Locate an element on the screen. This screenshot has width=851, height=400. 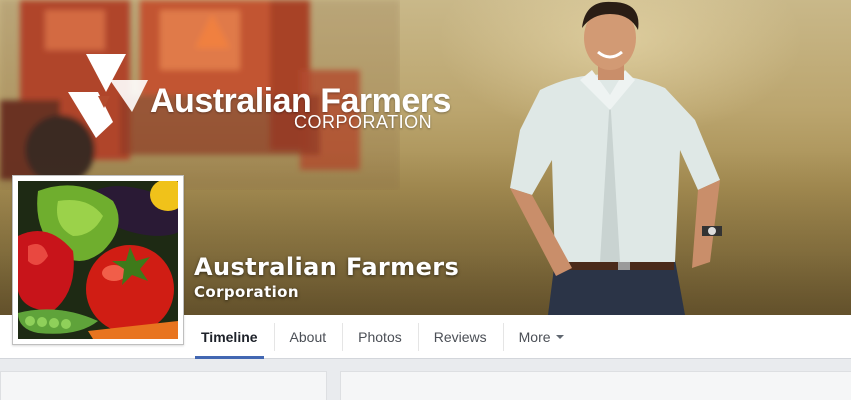
tab-about: About is located at coordinates (308, 337).